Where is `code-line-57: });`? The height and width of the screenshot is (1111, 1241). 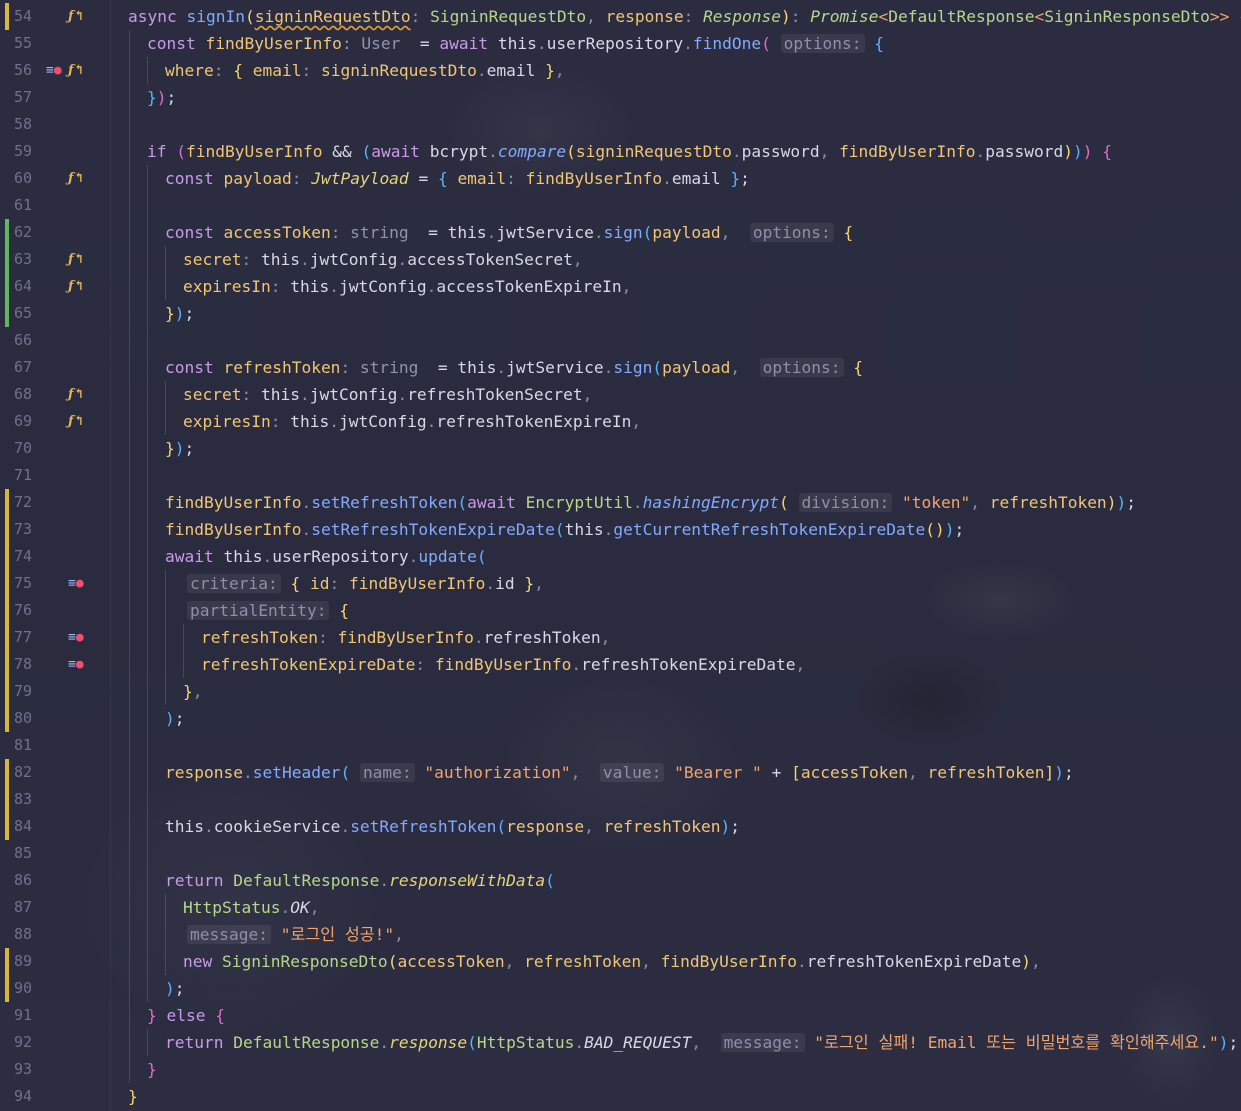 code-line-57: }); is located at coordinates (161, 97).